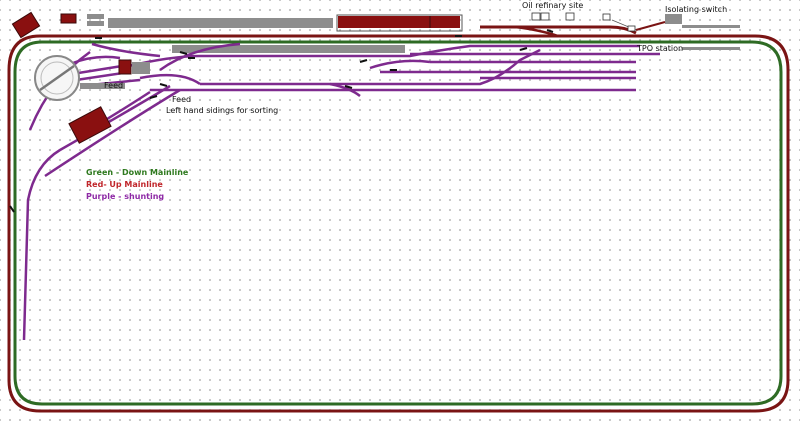 This screenshot has height=422, width=800. What do you see at coordinates (553, 5) in the screenshot?
I see `oil-refinery-label: Oil refinary site` at bounding box center [553, 5].